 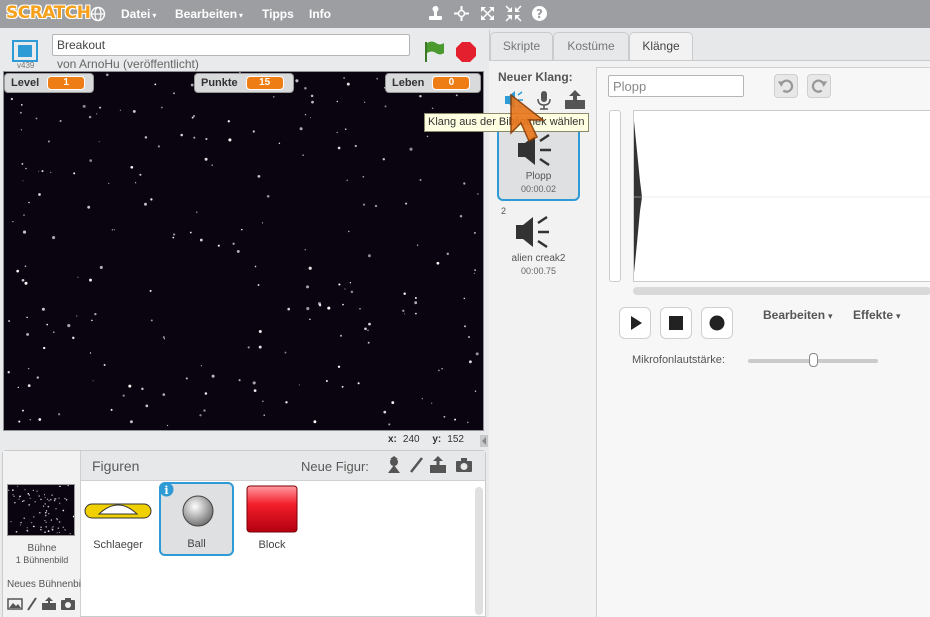 What do you see at coordinates (231, 45) in the screenshot?
I see `project-title-input` at bounding box center [231, 45].